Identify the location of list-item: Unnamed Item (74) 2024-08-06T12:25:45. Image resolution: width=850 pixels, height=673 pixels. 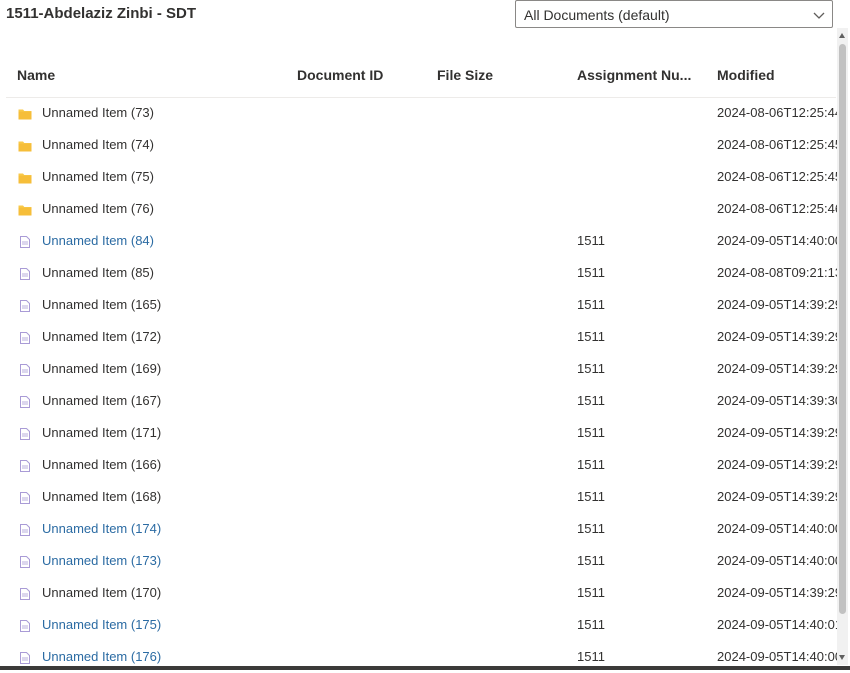
(424, 145).